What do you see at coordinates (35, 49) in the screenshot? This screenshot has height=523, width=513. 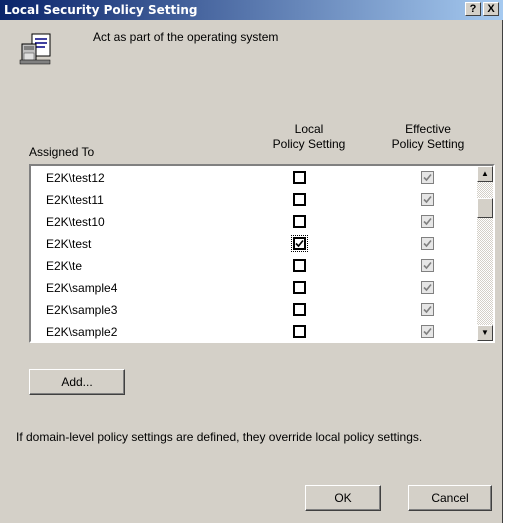 I see `policy-document-icon` at bounding box center [35, 49].